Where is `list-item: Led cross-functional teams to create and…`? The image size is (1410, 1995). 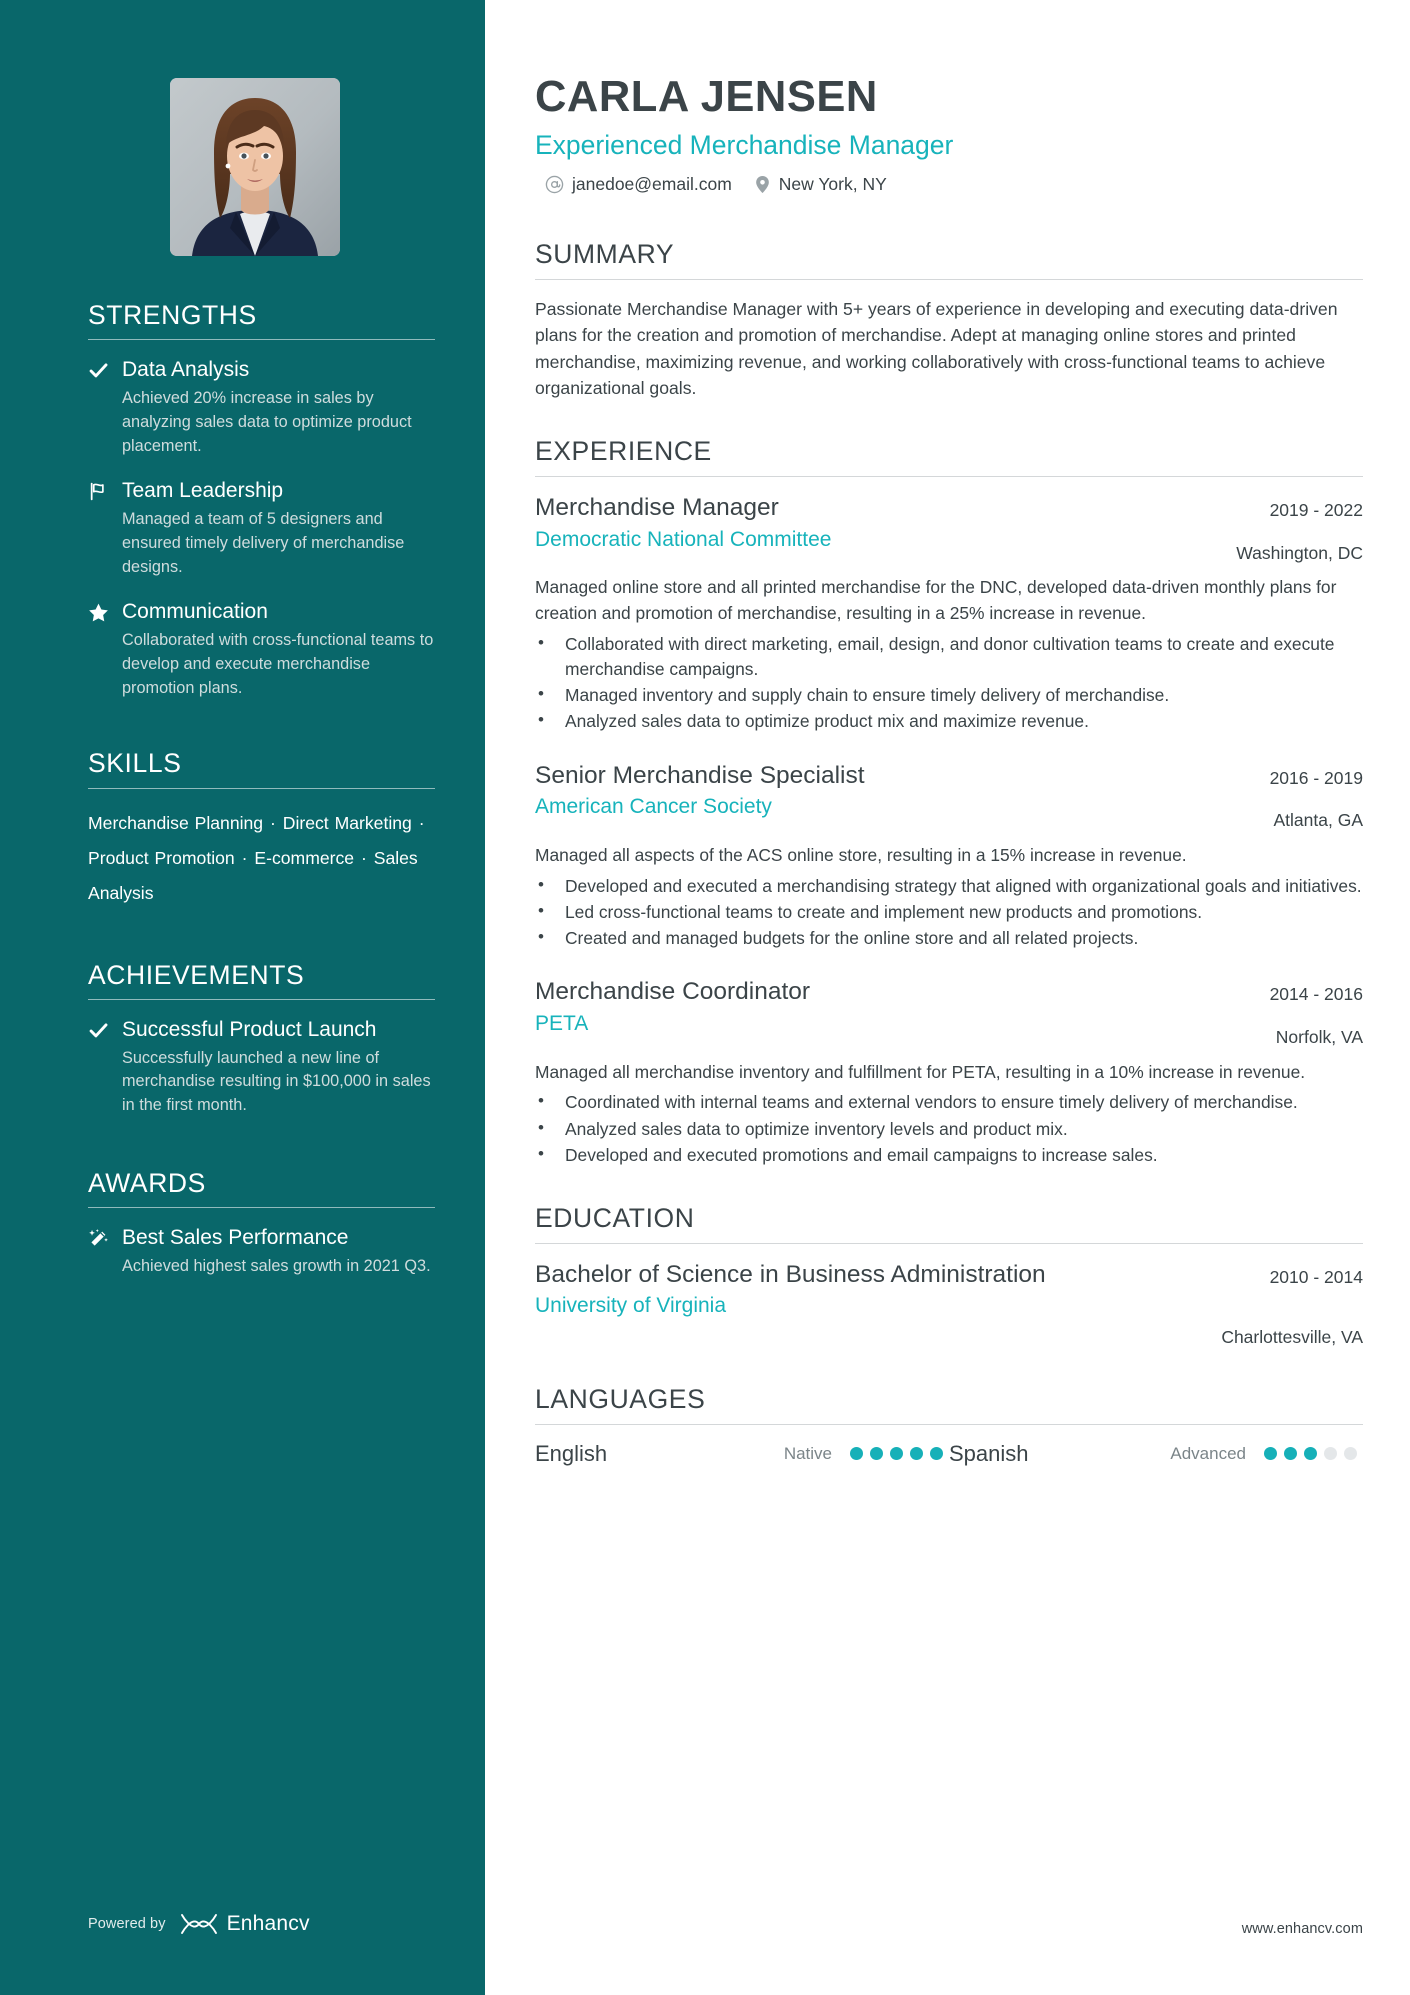 list-item: Led cross-functional teams to create and… is located at coordinates (949, 912).